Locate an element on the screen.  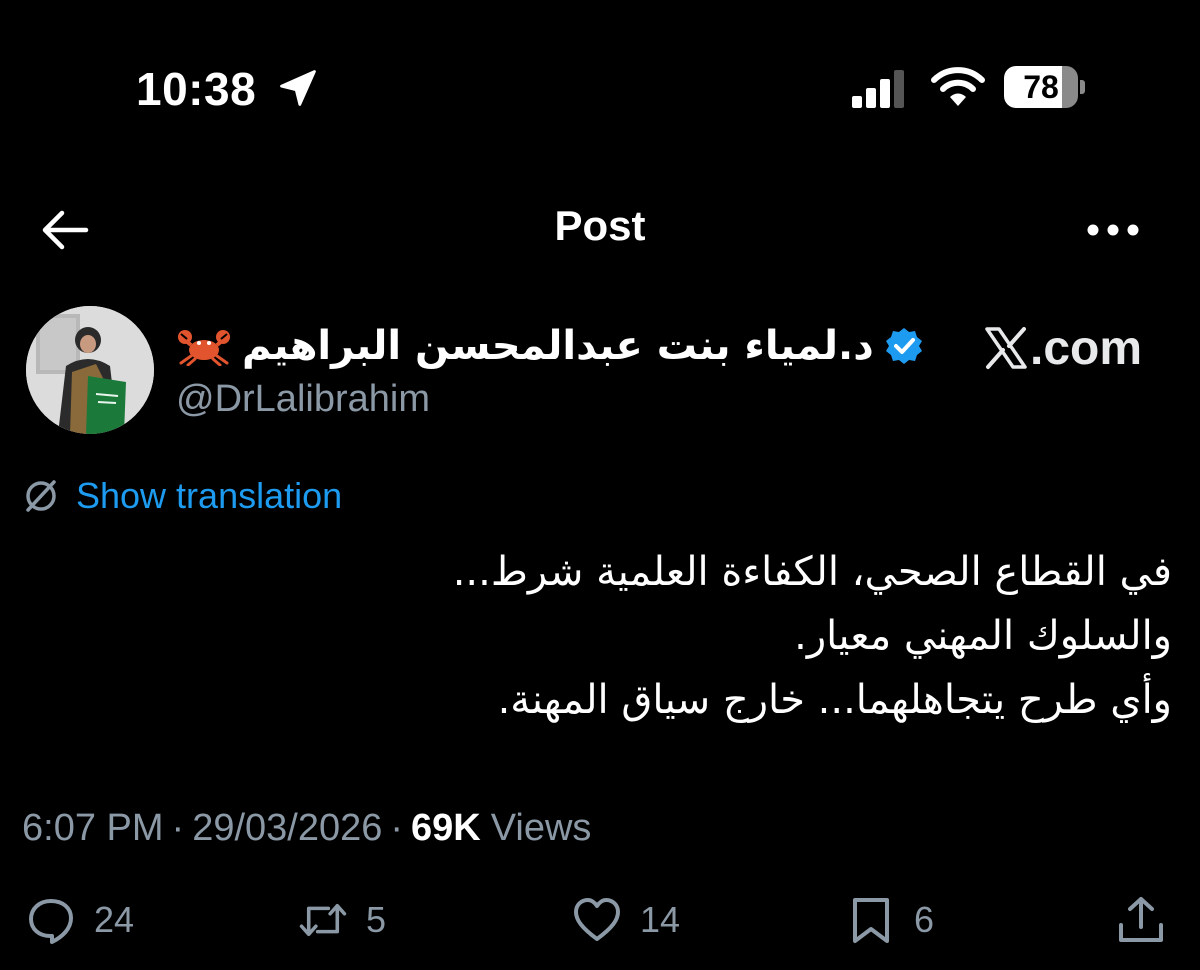
author-display-name: د.لمياء بنت عبدالمحسن البراهيم is located at coordinates (558, 346).